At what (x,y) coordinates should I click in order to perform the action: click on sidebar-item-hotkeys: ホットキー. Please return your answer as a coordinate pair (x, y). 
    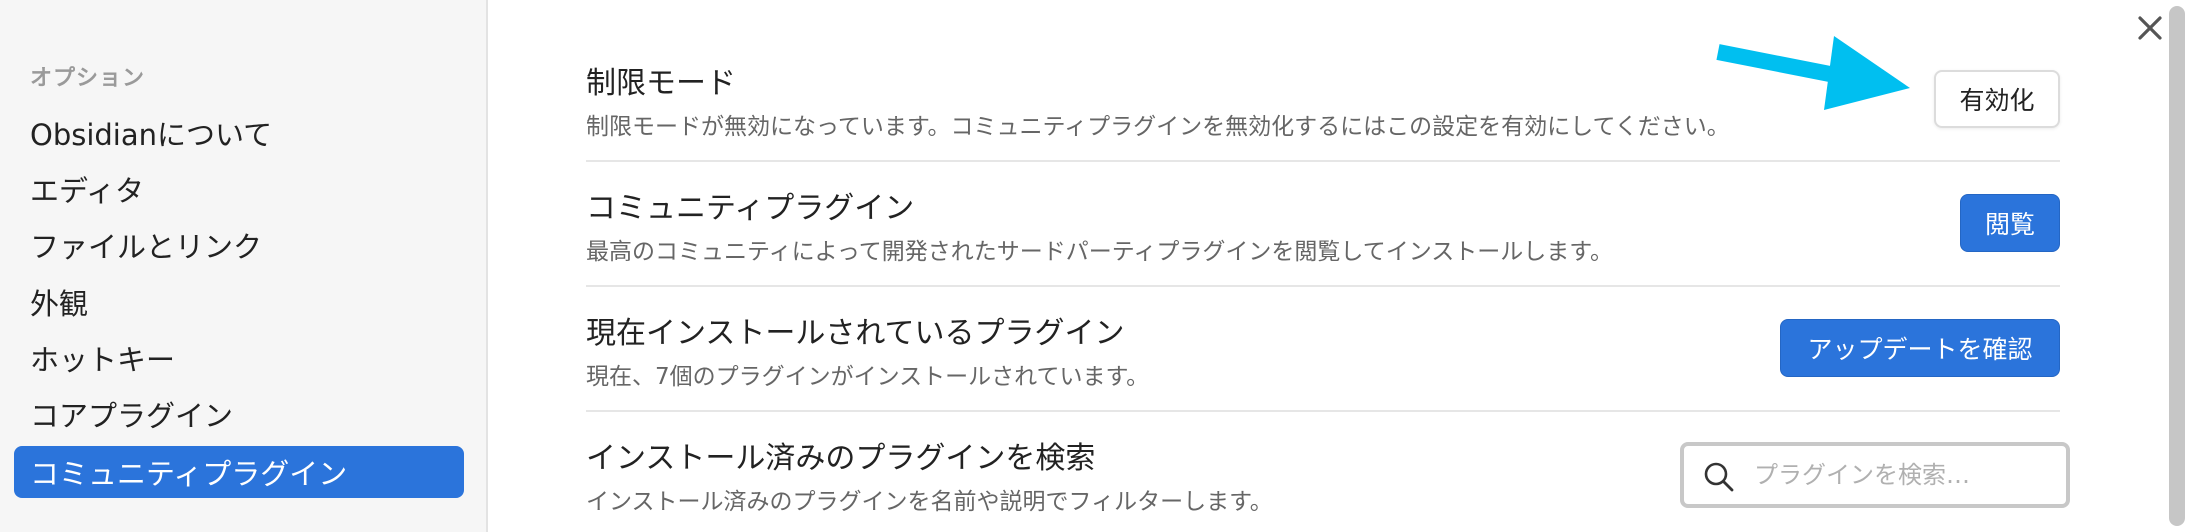
    Looking at the image, I should click on (239, 358).